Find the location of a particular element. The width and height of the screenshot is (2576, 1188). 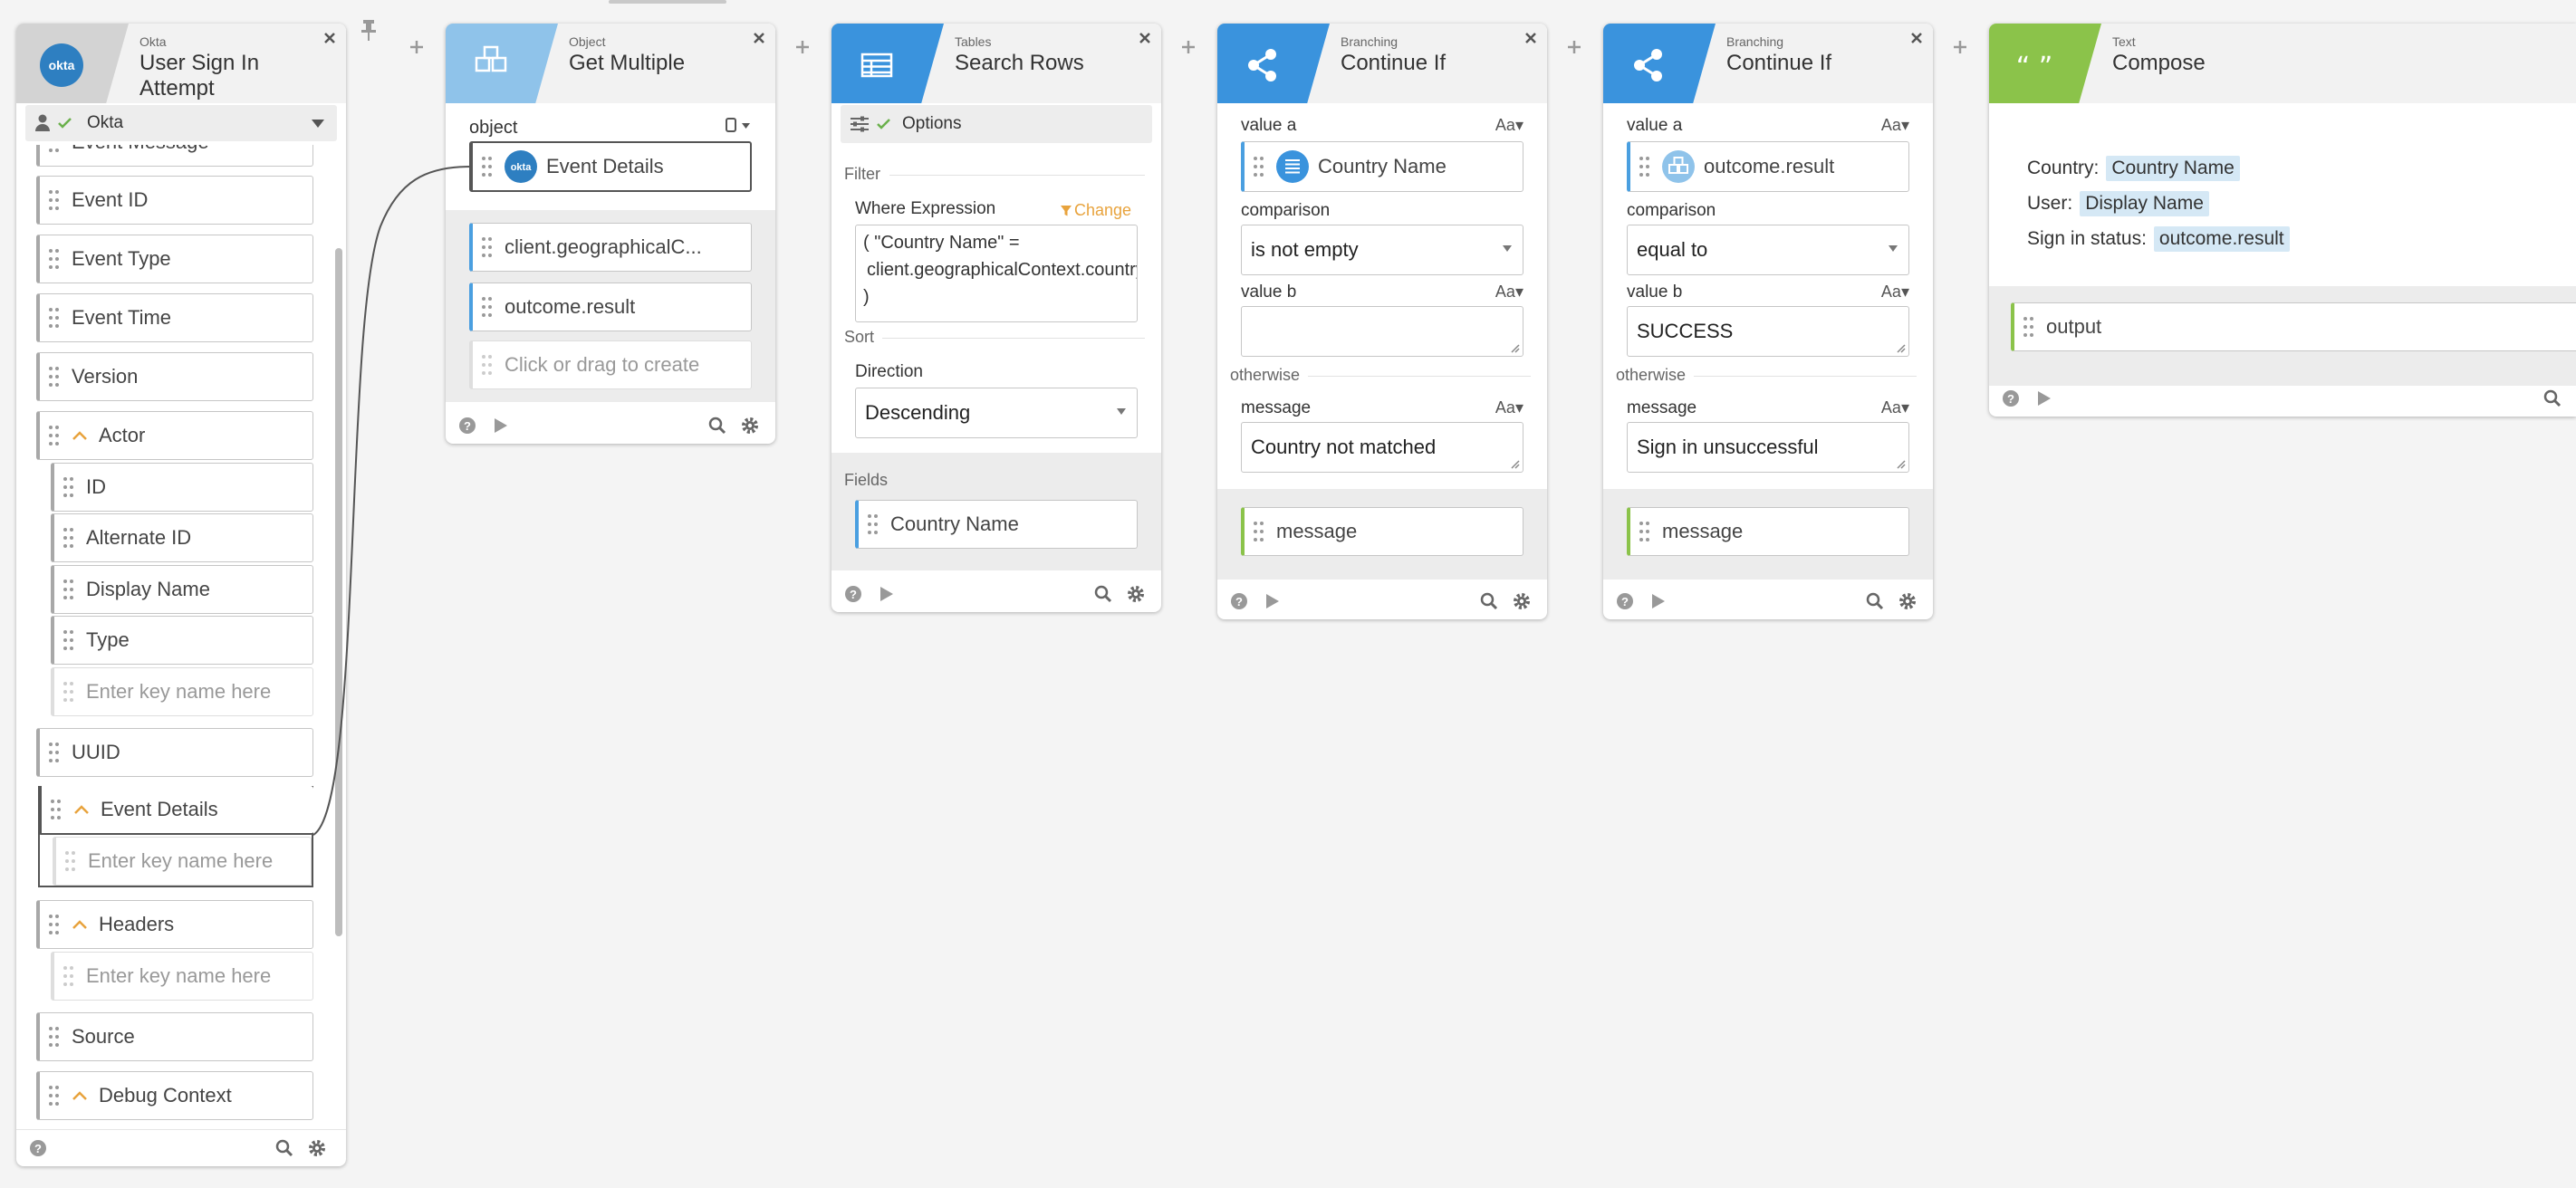

field-group-event-details: Event Details is located at coordinates (175, 811).